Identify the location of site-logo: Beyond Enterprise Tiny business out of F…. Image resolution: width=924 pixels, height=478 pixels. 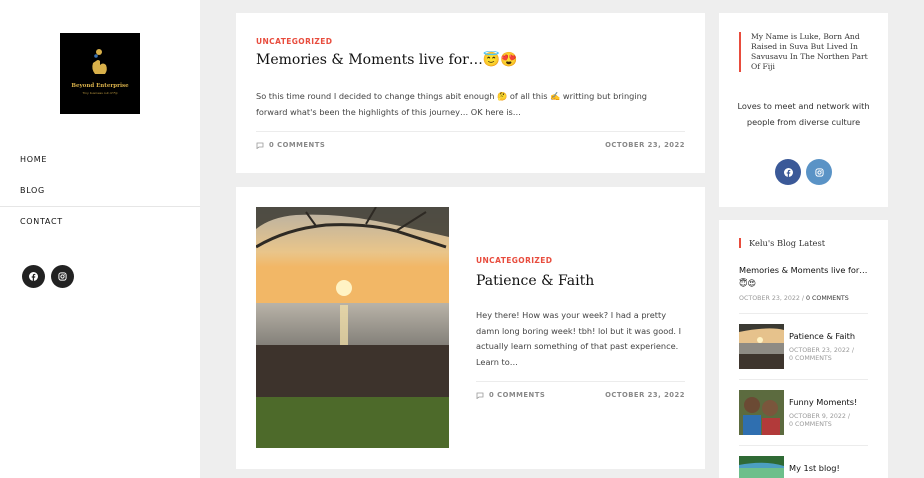
(100, 73).